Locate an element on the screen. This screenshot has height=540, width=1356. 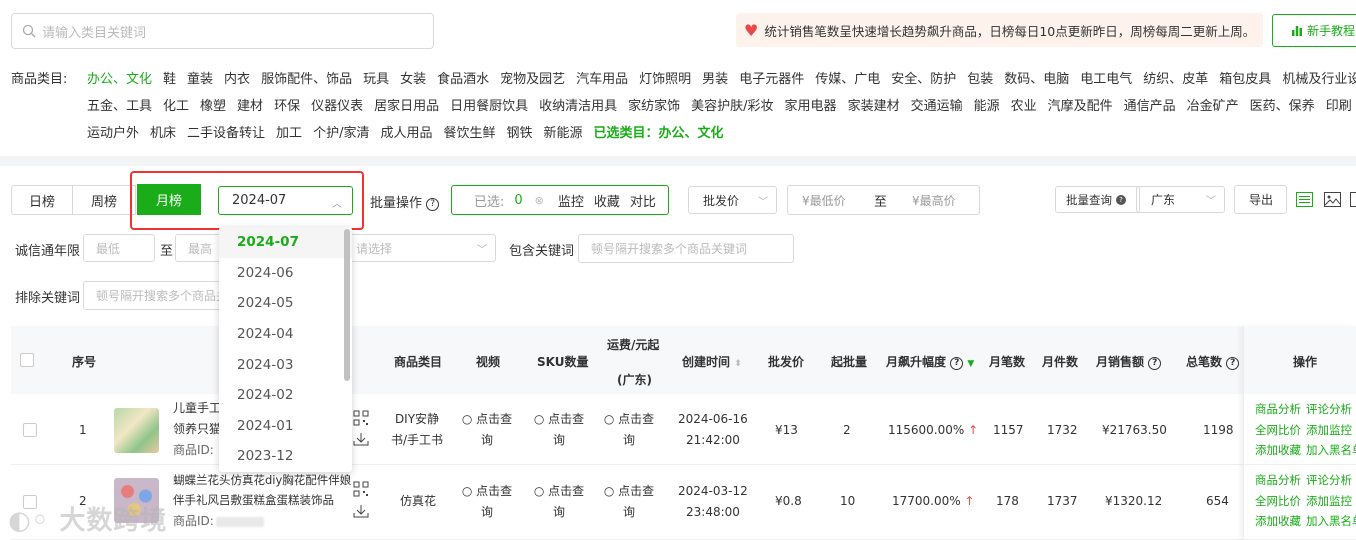
category-item: 传媒、广电 is located at coordinates (847, 79).